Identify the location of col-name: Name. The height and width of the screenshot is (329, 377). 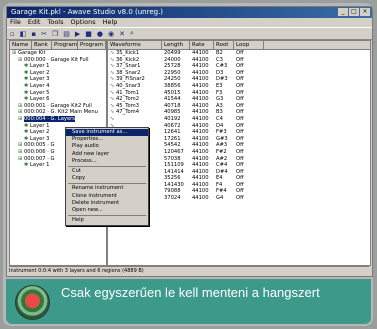
(21, 45).